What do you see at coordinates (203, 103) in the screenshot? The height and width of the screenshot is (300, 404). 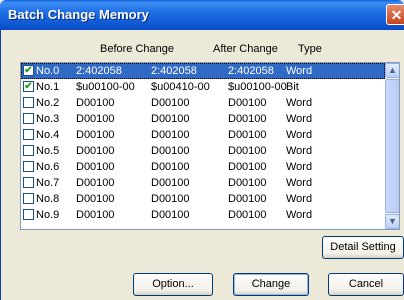 I see `list-item: No.2 D00100 D00100 D00100 Word` at bounding box center [203, 103].